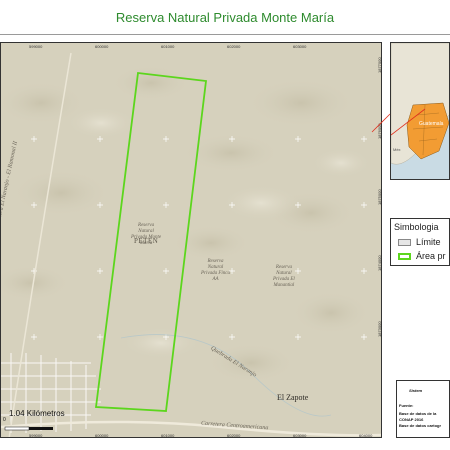  Describe the element at coordinates (416, 227) in the screenshot. I see `legend-title: Simbologia` at that location.